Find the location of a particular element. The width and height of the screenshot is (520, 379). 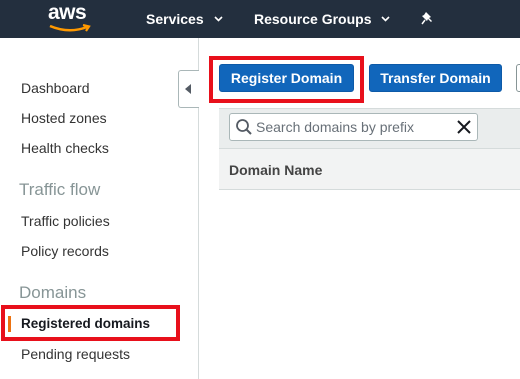

column-header-domain-name: Domain Name is located at coordinates (275, 170).